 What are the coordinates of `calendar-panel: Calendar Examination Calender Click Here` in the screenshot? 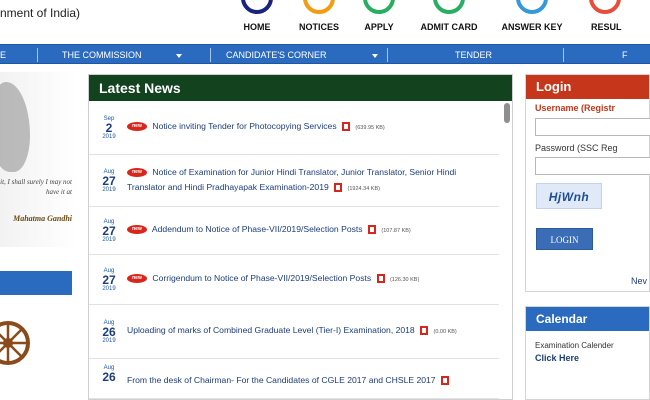 It's located at (587, 353).